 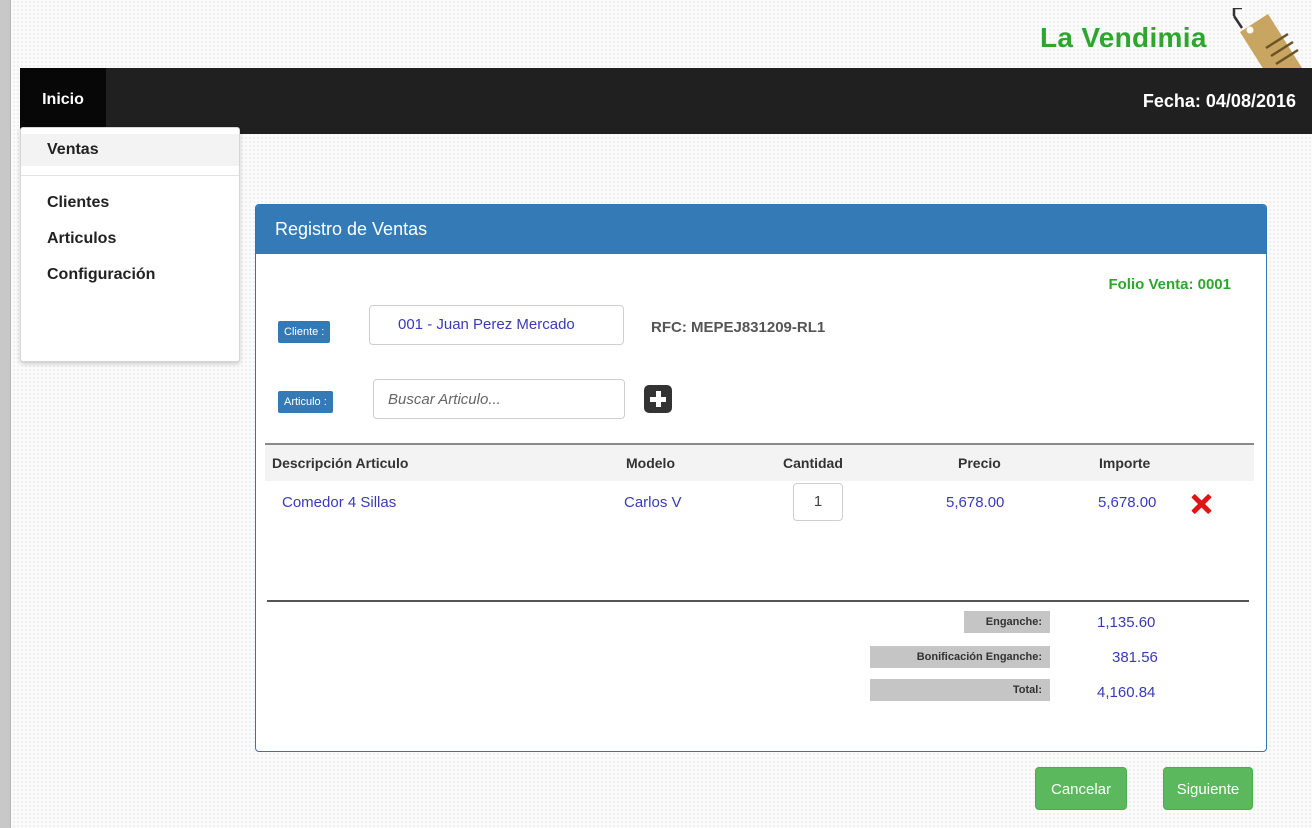 What do you see at coordinates (130, 175) in the screenshot?
I see `menu-divider` at bounding box center [130, 175].